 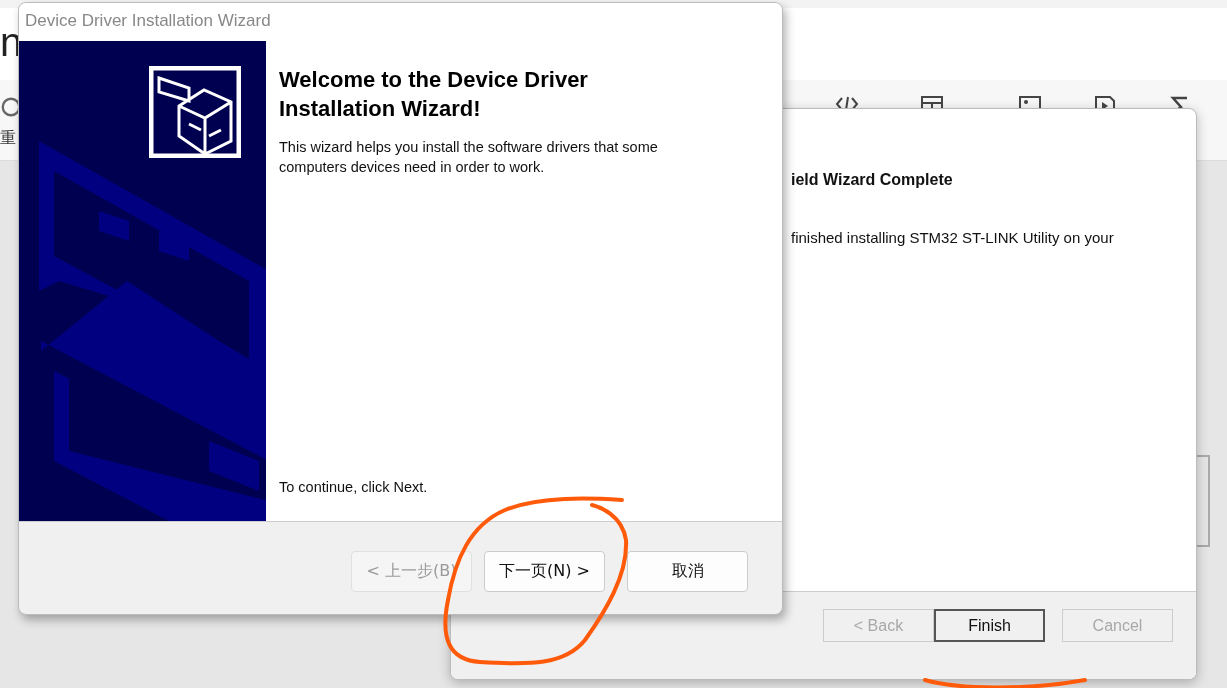 I want to click on wizard-button: Finish, so click(x=989, y=625).